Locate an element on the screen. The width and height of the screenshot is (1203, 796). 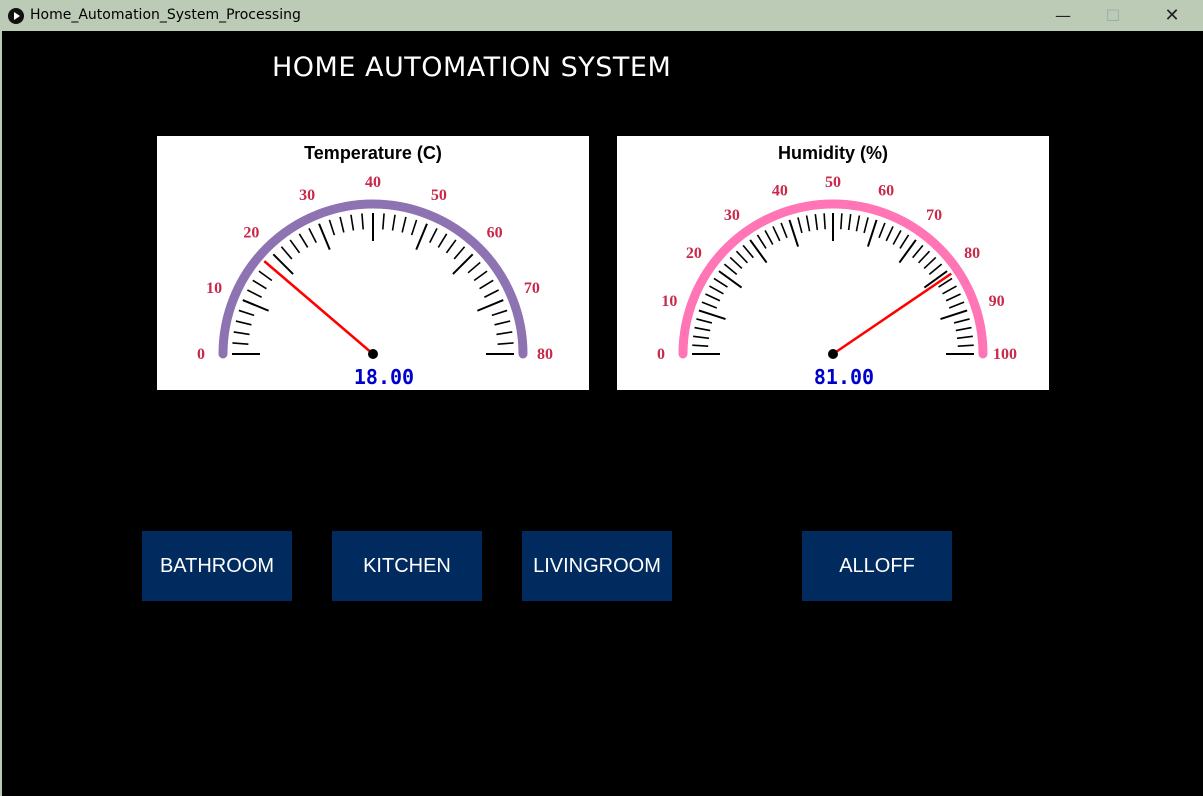
window-titlebar: Home_Automation_System_Processing — ☐ ✕ is located at coordinates (601, 15).